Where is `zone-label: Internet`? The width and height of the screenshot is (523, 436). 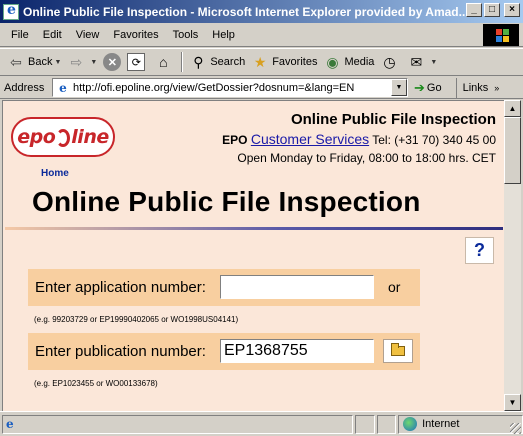
zone-label: Internet is located at coordinates (441, 424).